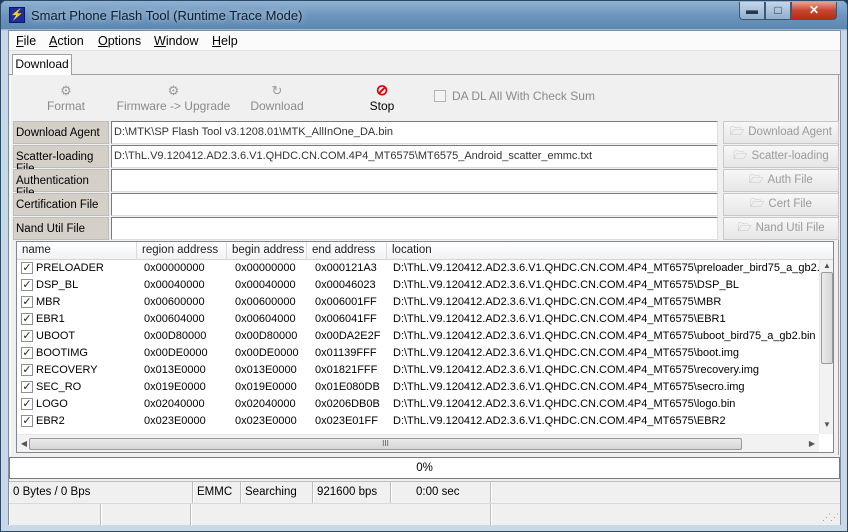 This screenshot has width=848, height=532. Describe the element at coordinates (827, 318) in the screenshot. I see `vertical-scroll-thumb` at that location.